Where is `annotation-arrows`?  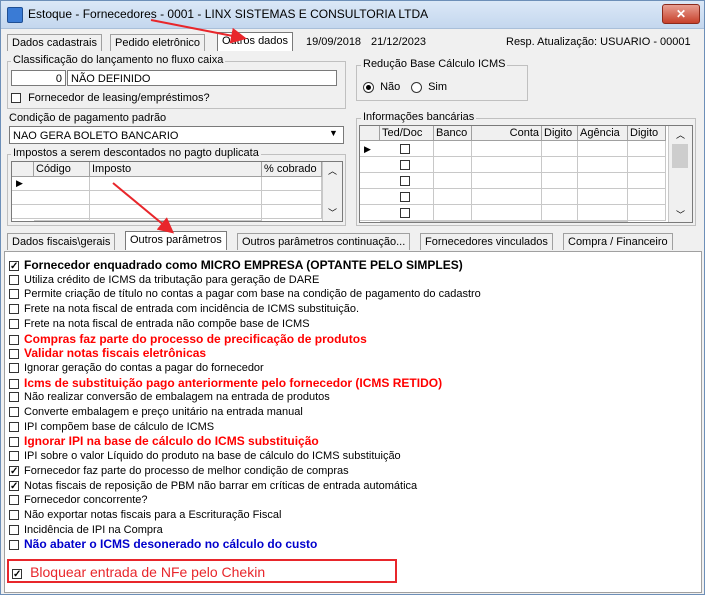
annotation-arrows is located at coordinates (179, 126).